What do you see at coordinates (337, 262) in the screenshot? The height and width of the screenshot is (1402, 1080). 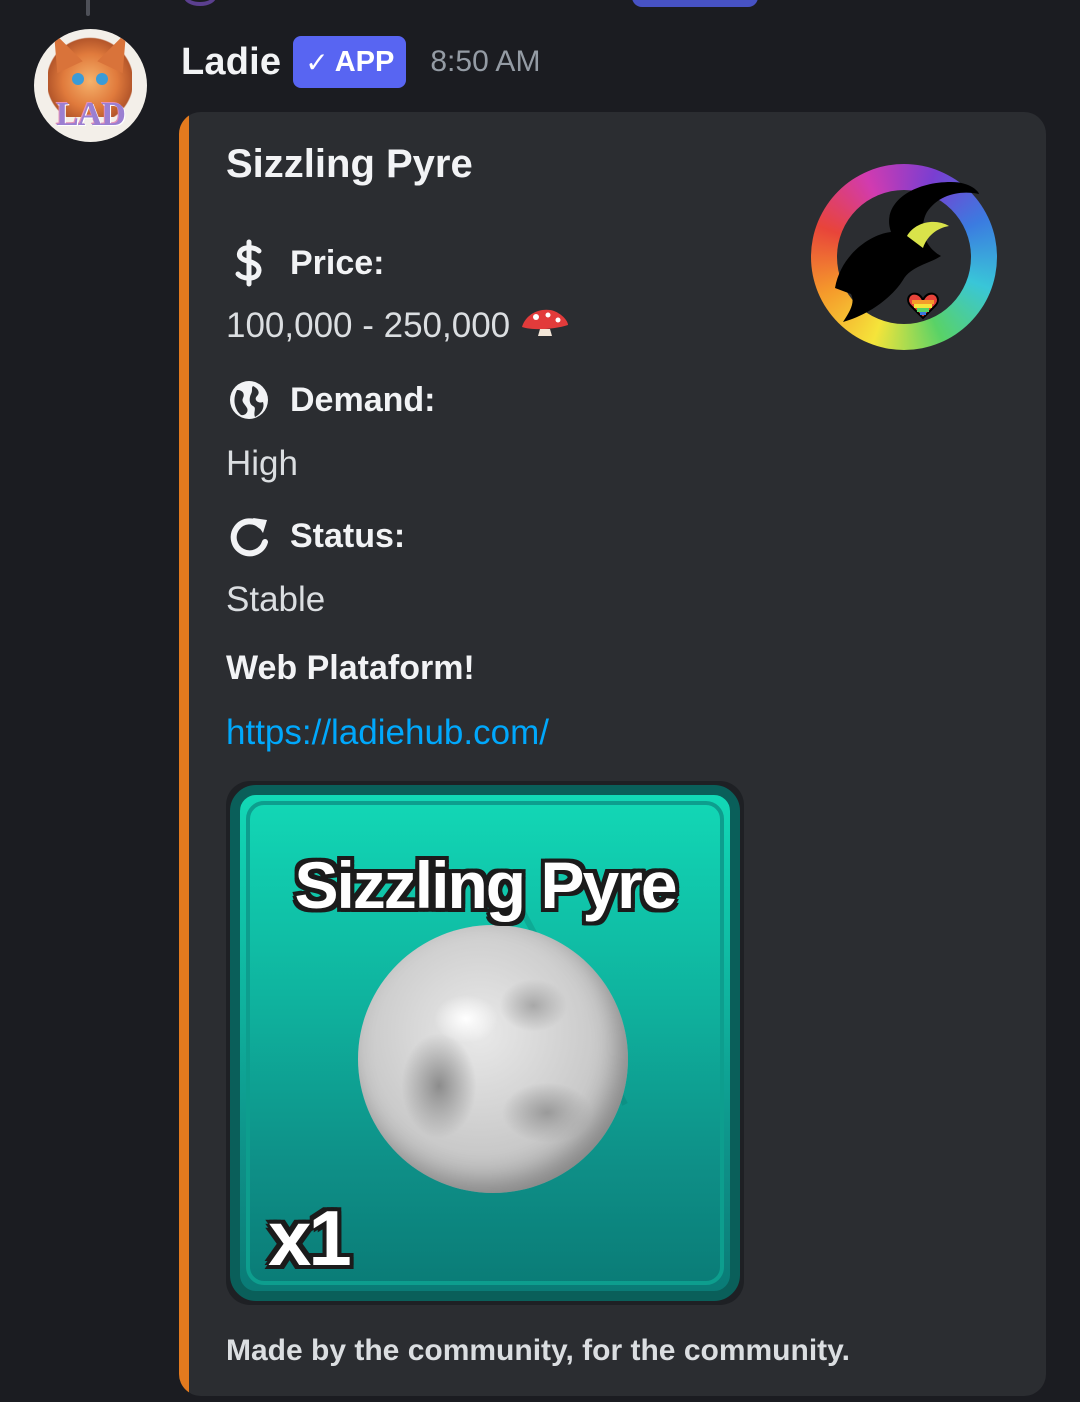 I see `field-price-name: Price:` at bounding box center [337, 262].